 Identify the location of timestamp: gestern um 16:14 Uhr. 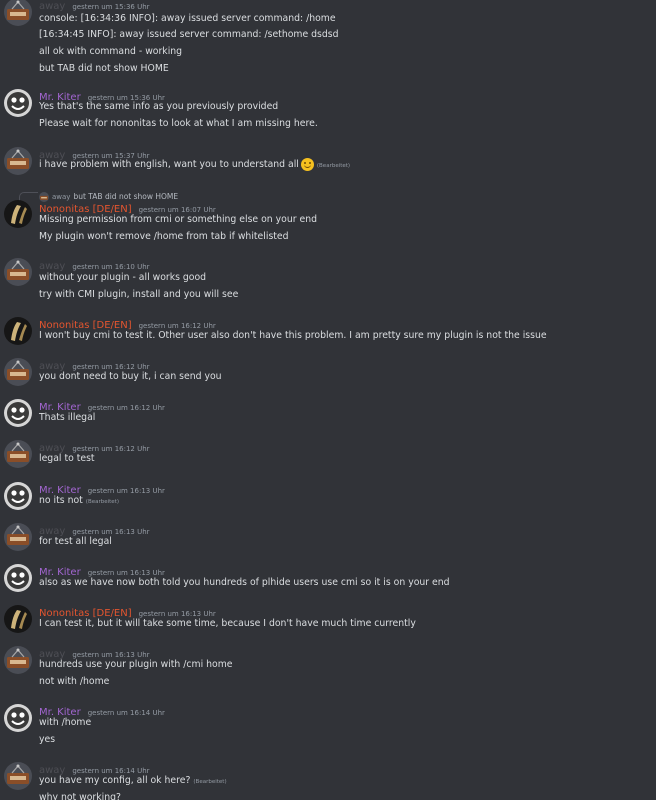
(126, 713).